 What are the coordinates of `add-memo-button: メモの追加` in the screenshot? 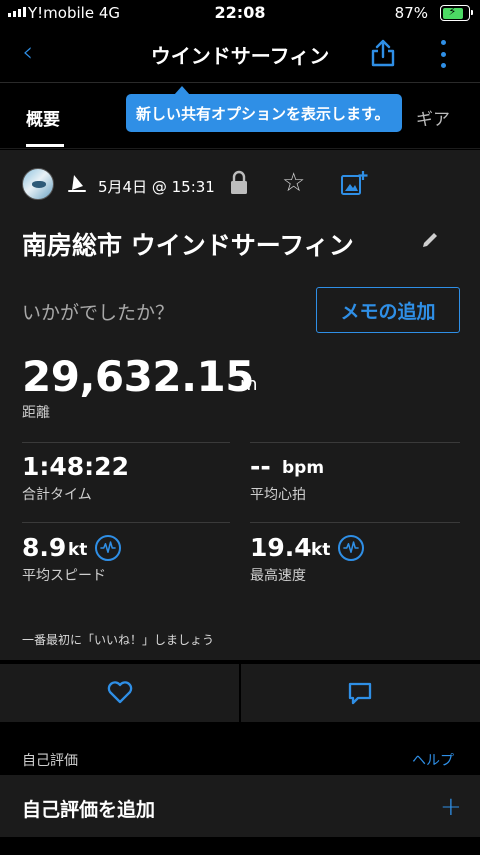 It's located at (388, 310).